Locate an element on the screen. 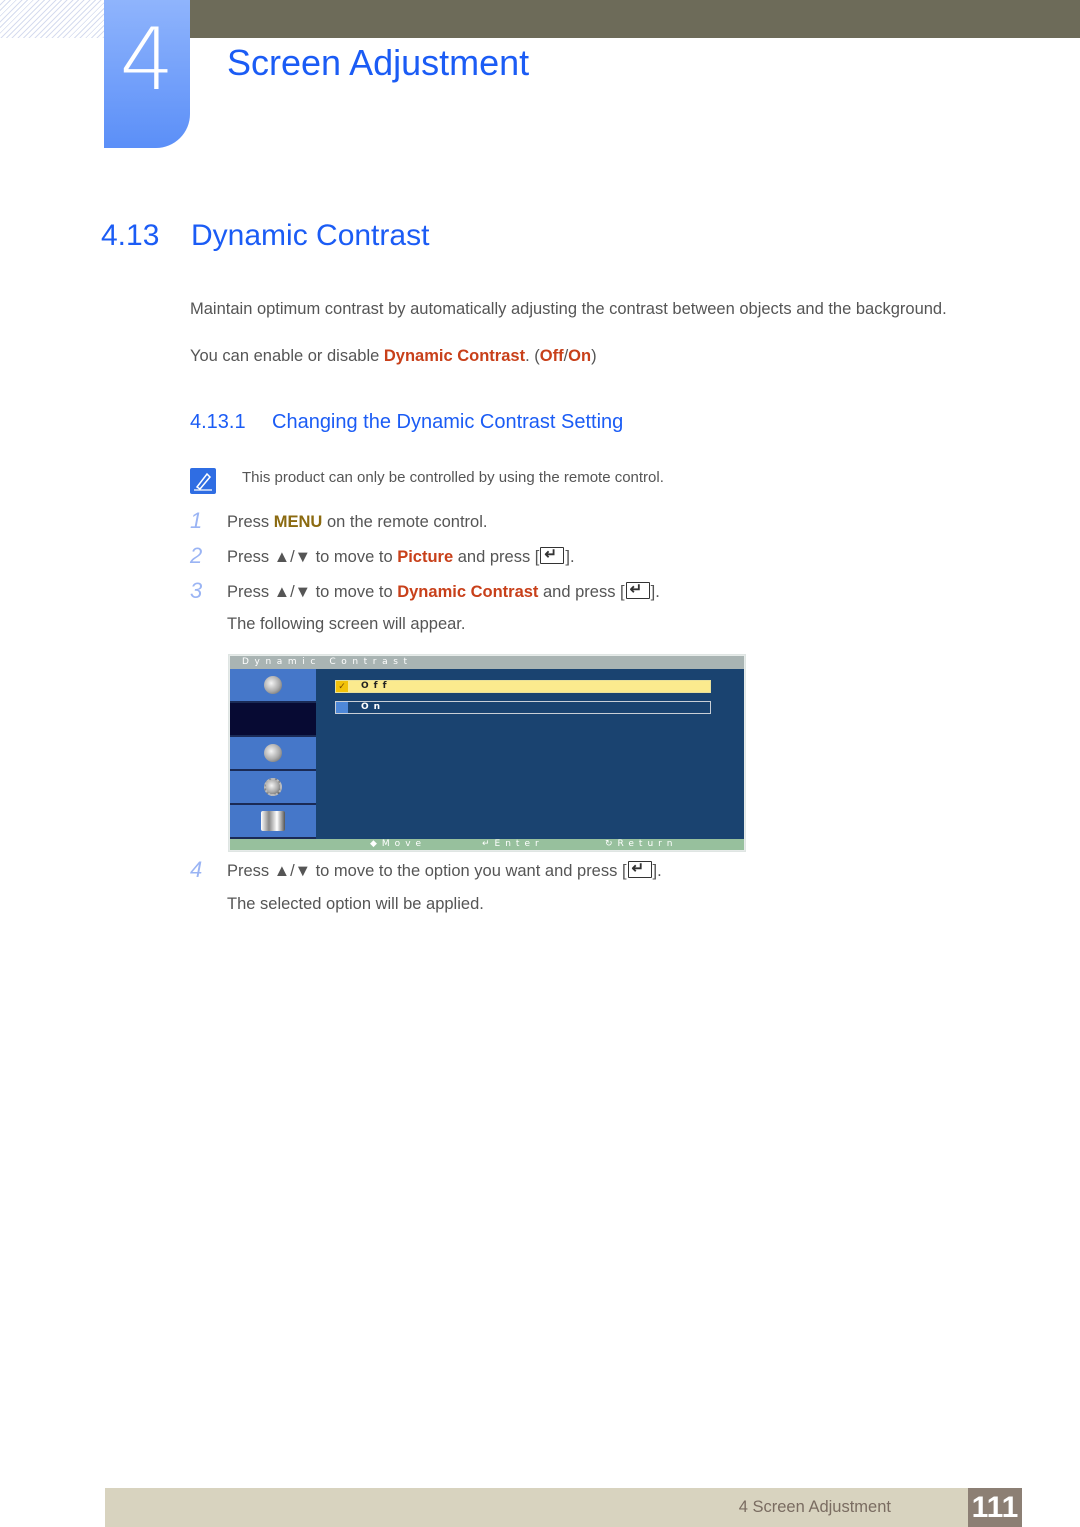 The image size is (1080, 1527). osd-menu-multi is located at coordinates (273, 821).